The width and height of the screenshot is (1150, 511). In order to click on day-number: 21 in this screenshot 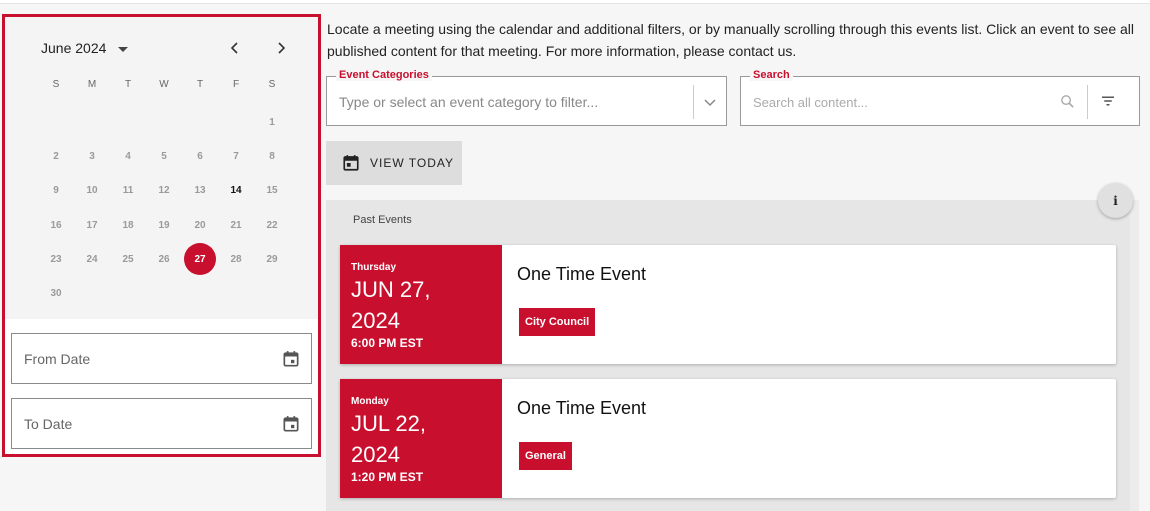, I will do `click(236, 225)`.